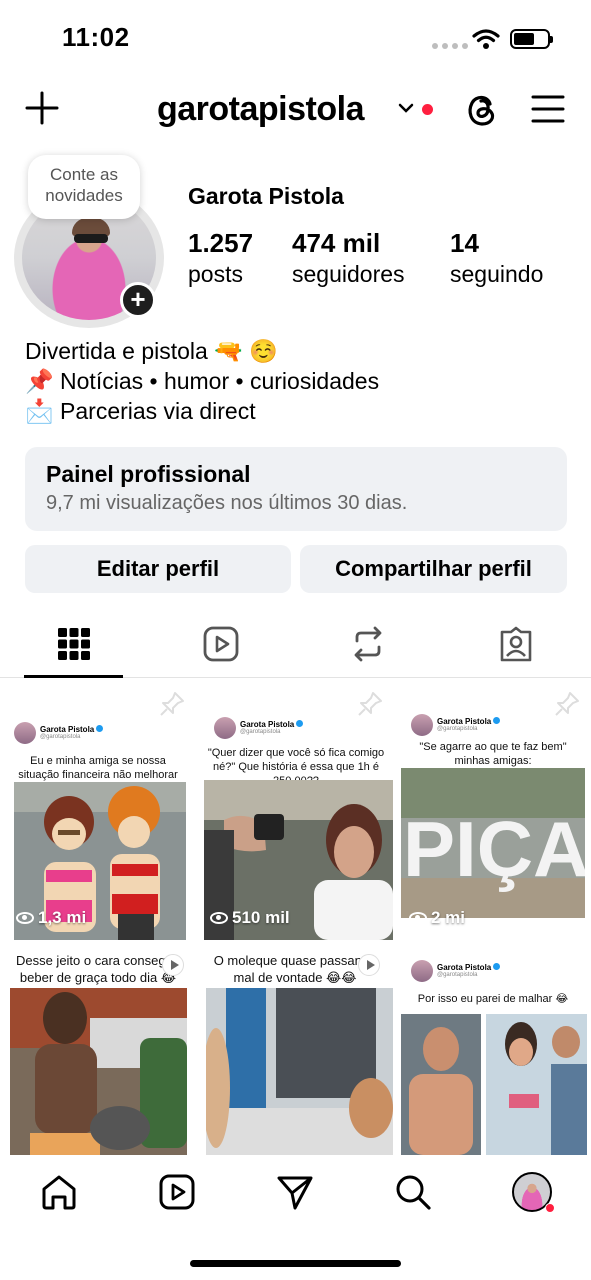 The height and width of the screenshot is (1280, 591). Describe the element at coordinates (295, 644) in the screenshot. I see `content-tabs` at that location.